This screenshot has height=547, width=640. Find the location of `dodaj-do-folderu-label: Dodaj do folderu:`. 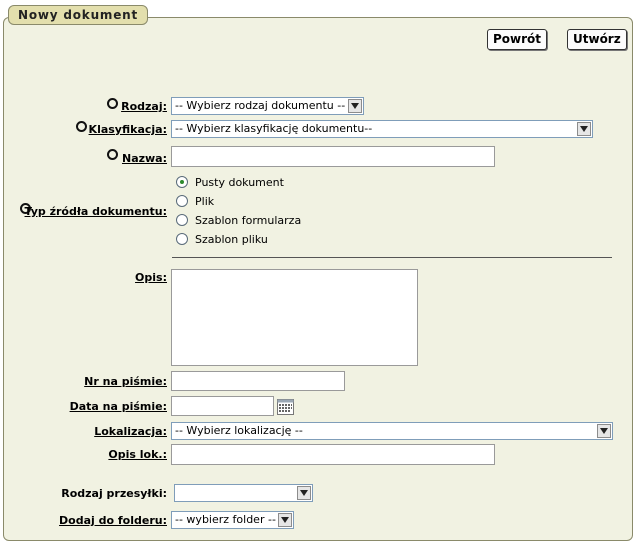

dodaj-do-folderu-label: Dodaj do folderu: is located at coordinates (113, 520).